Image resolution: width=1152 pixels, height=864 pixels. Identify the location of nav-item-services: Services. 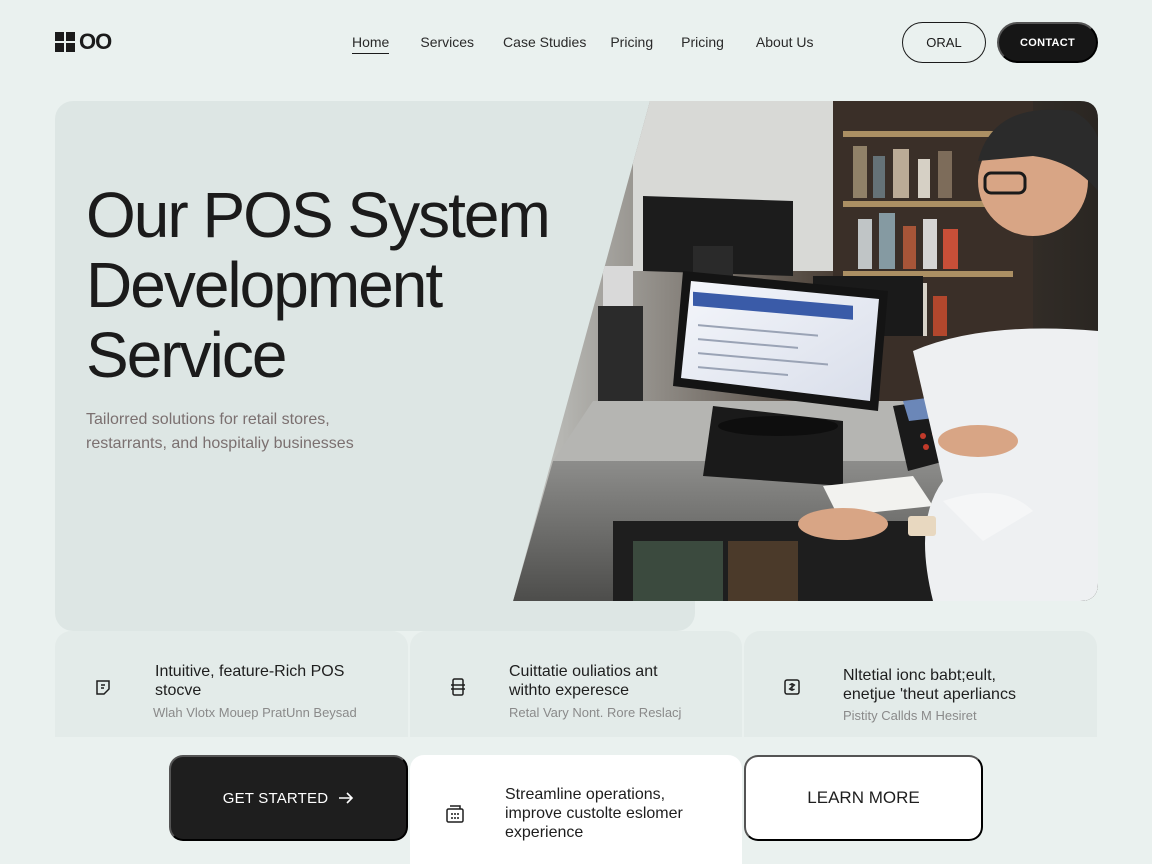
(447, 44).